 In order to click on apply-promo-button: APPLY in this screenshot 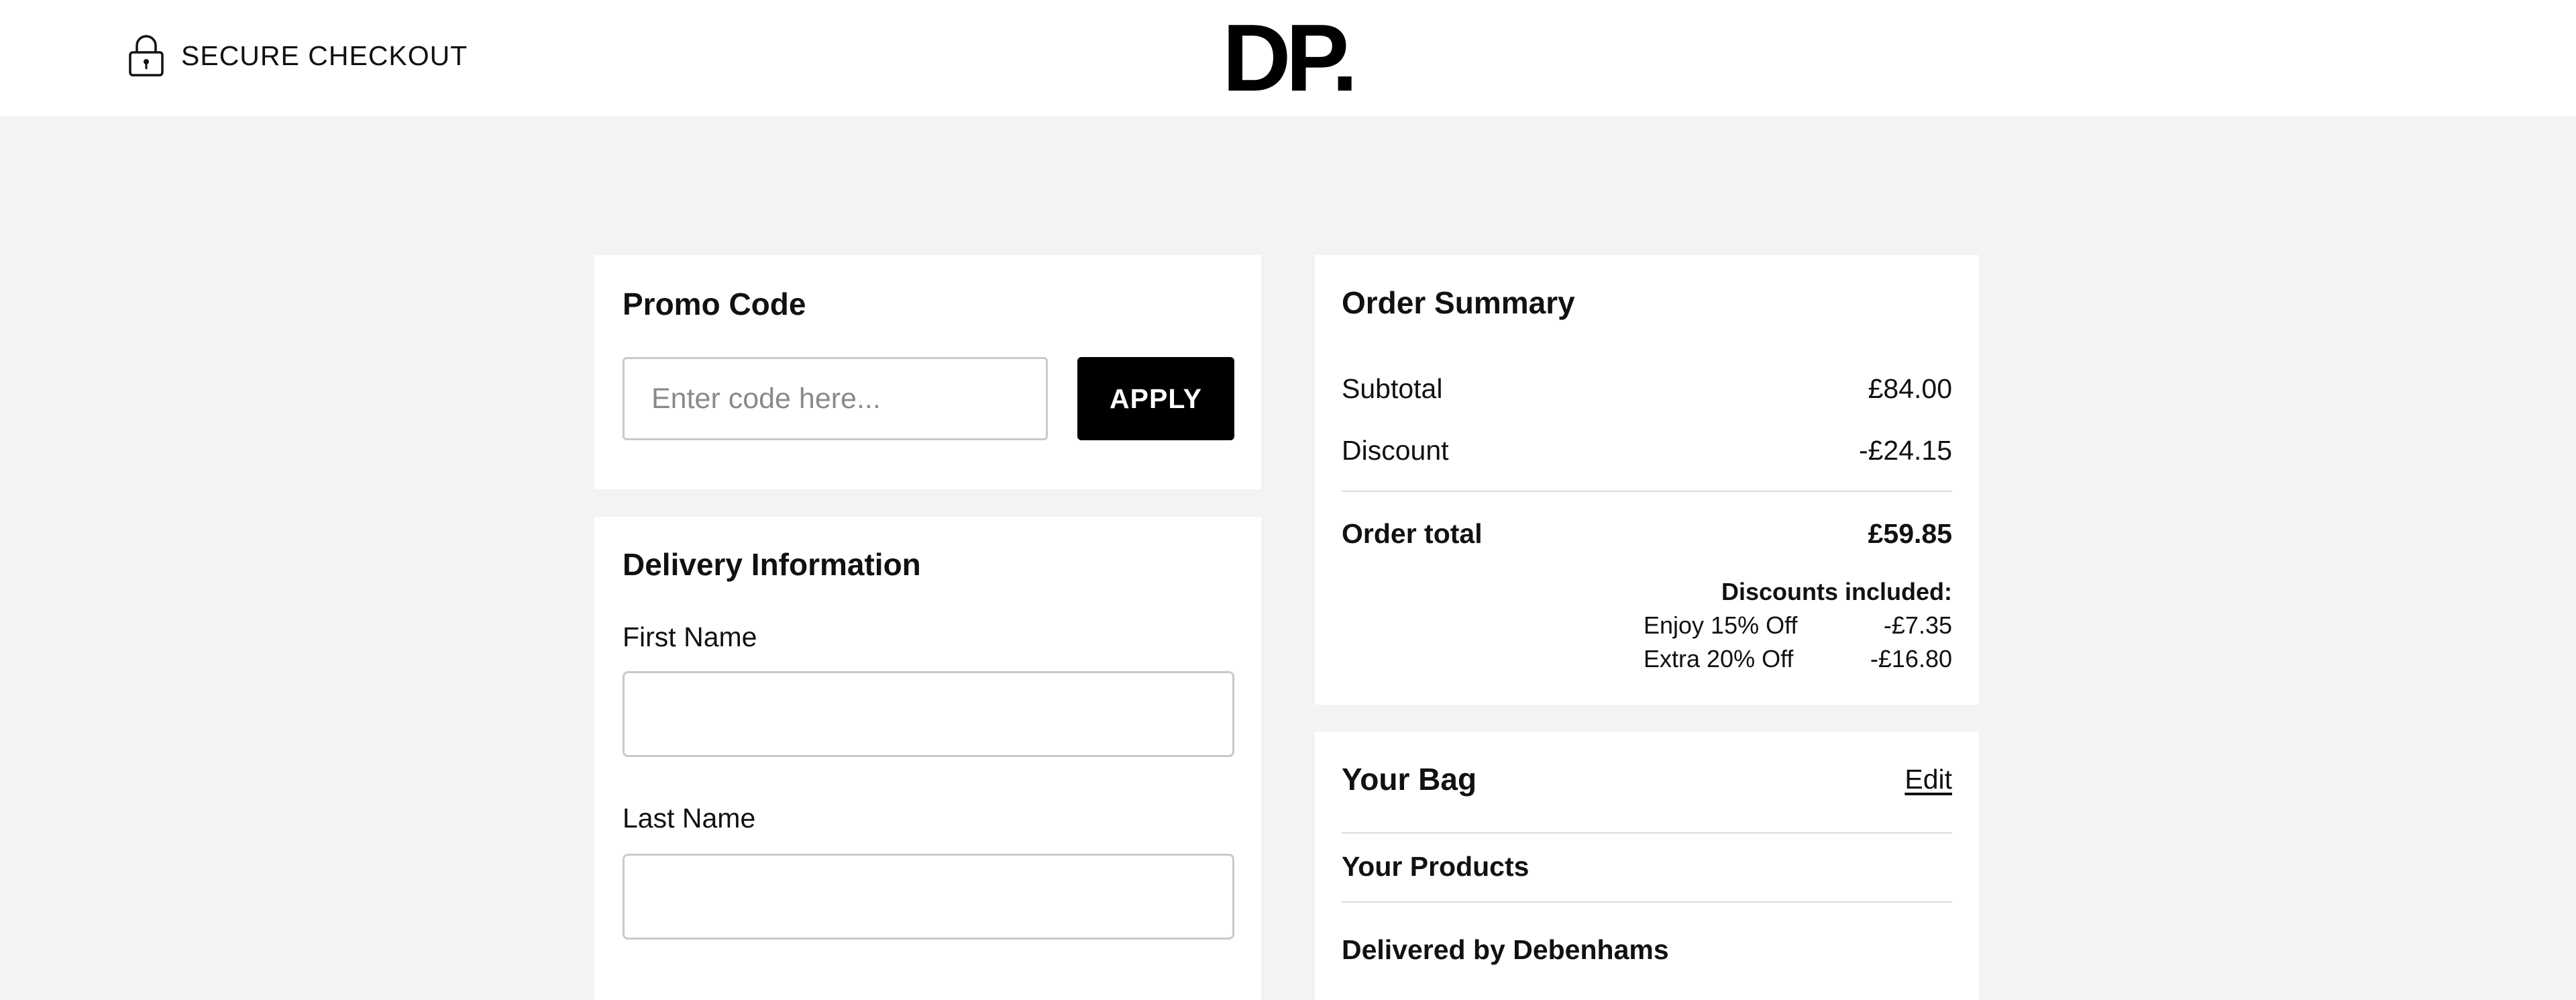, I will do `click(1155, 398)`.